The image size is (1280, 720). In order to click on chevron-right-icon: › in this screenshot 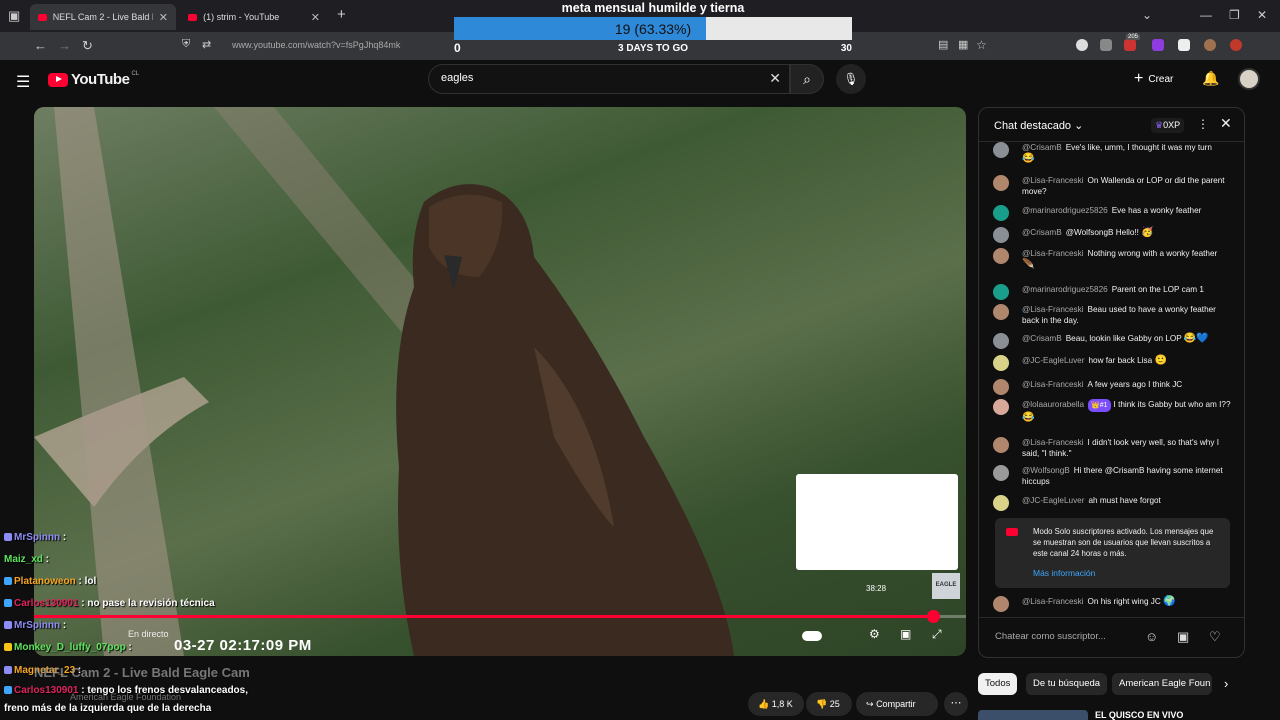, I will do `click(1226, 683)`.